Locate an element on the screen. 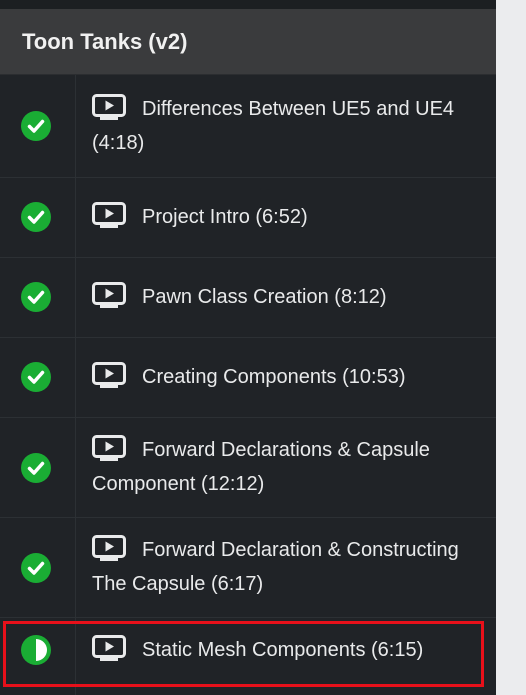 The width and height of the screenshot is (526, 695). lecture-link: Static Mesh Components (6:15) is located at coordinates (290, 650).